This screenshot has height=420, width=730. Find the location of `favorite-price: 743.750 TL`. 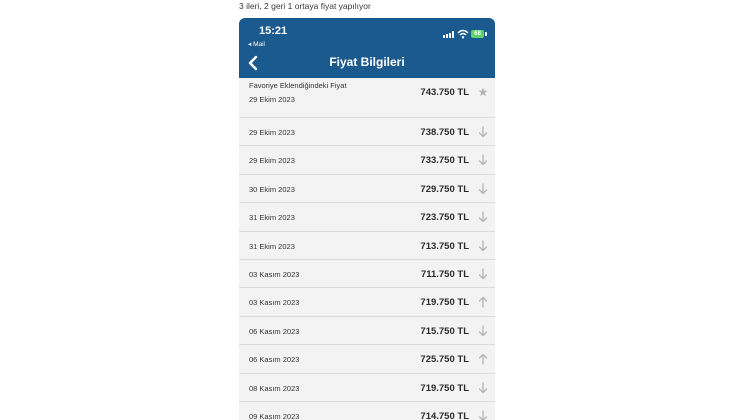

favorite-price: 743.750 TL is located at coordinates (444, 92).